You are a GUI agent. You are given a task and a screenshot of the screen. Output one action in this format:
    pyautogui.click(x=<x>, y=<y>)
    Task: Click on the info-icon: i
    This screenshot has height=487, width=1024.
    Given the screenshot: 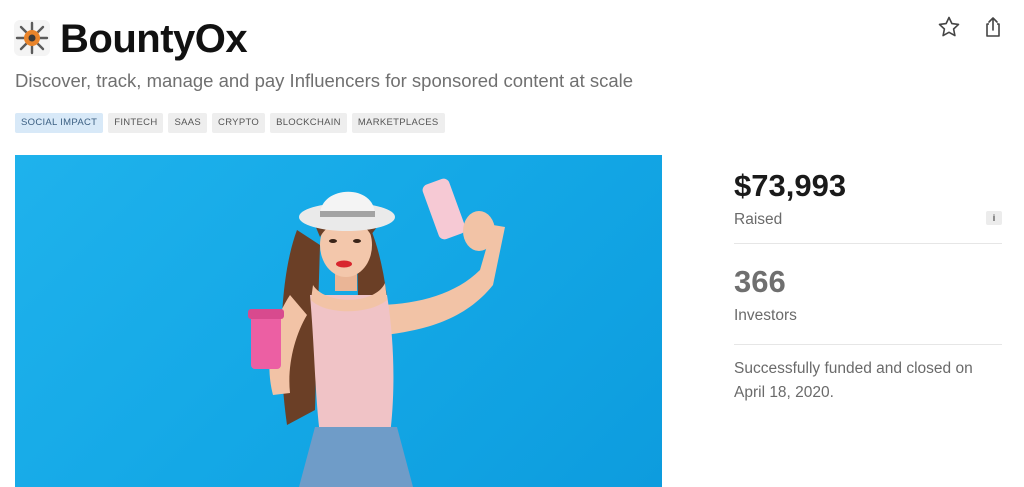 What is the action you would take?
    pyautogui.click(x=994, y=218)
    